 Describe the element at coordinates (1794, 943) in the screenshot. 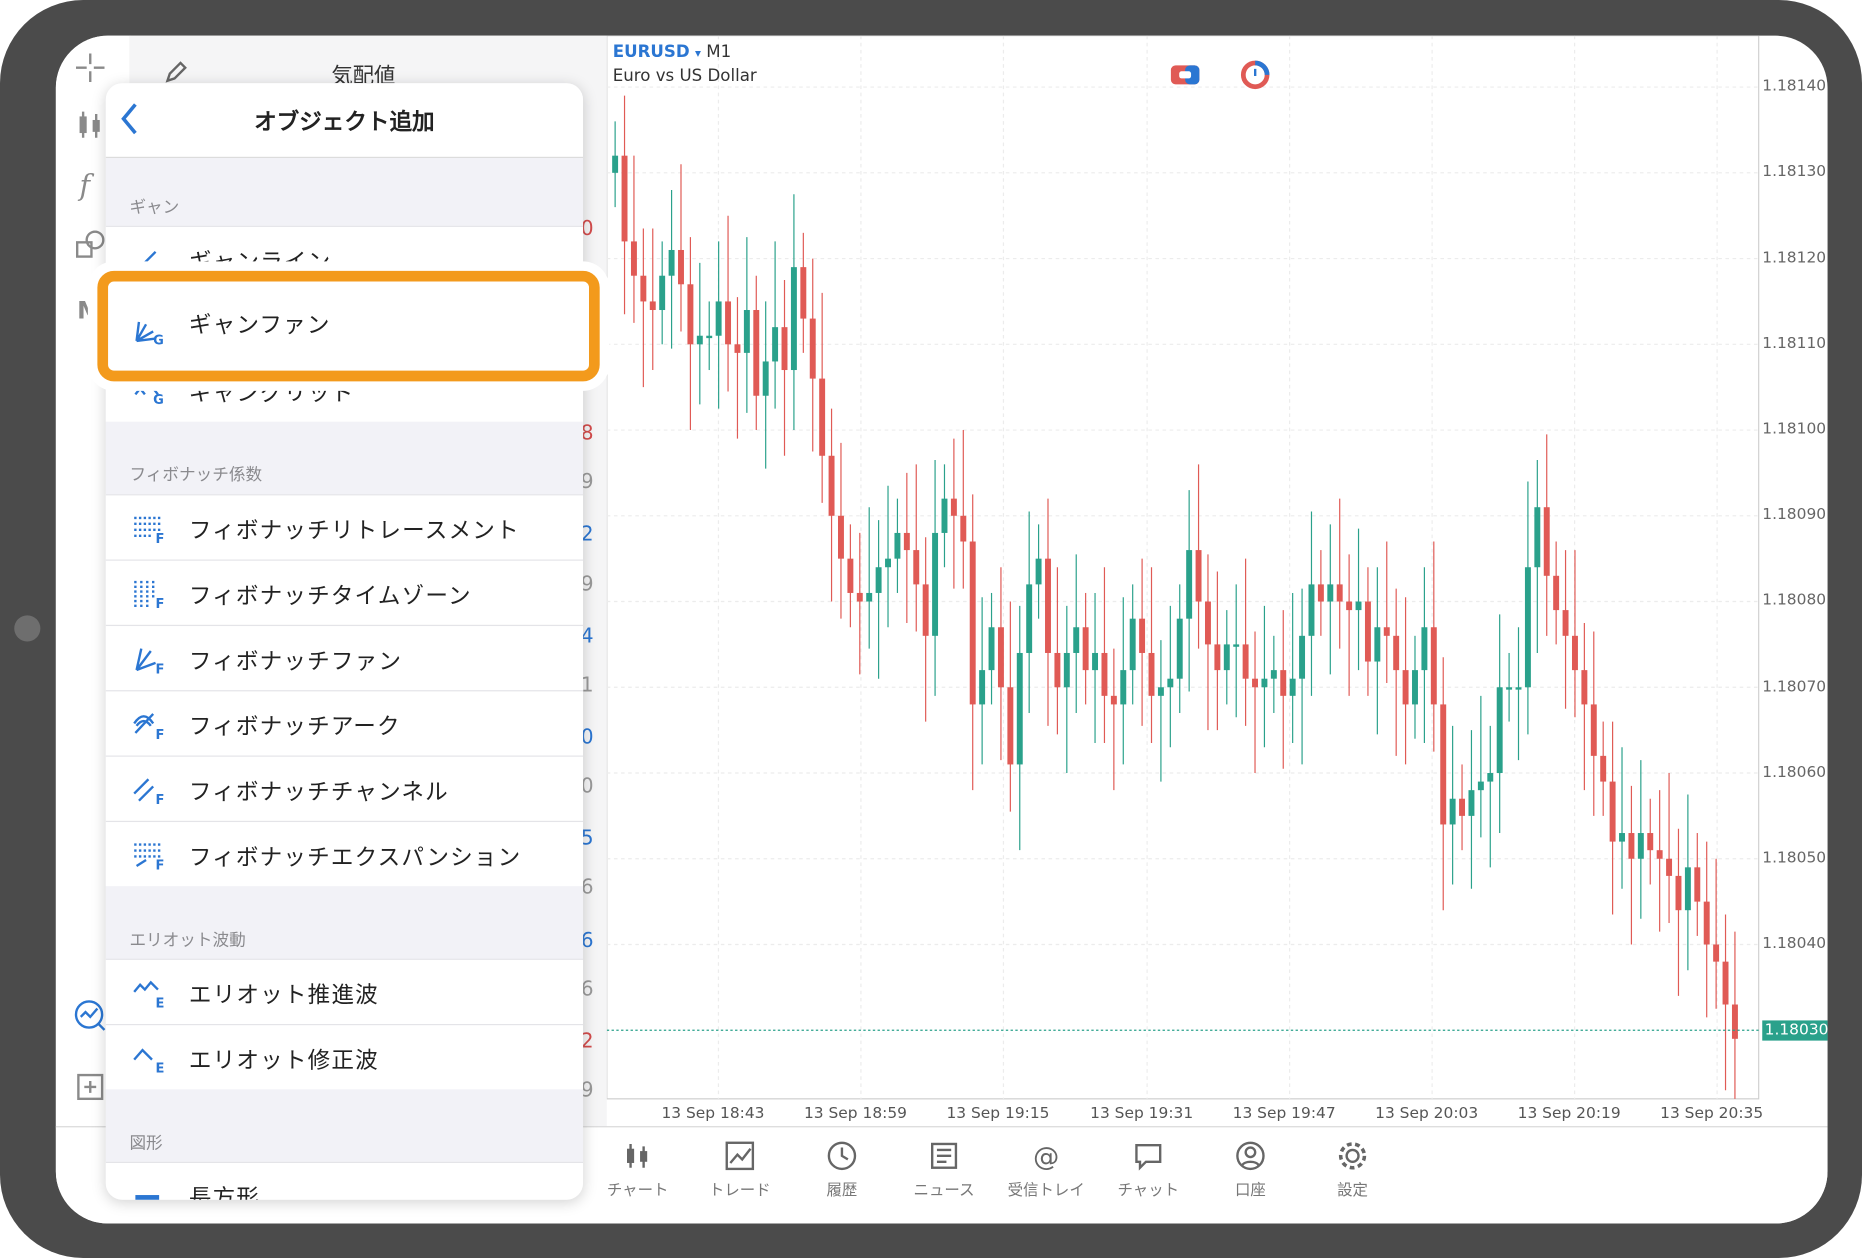

I see `price-tick-label: 1.18040` at that location.